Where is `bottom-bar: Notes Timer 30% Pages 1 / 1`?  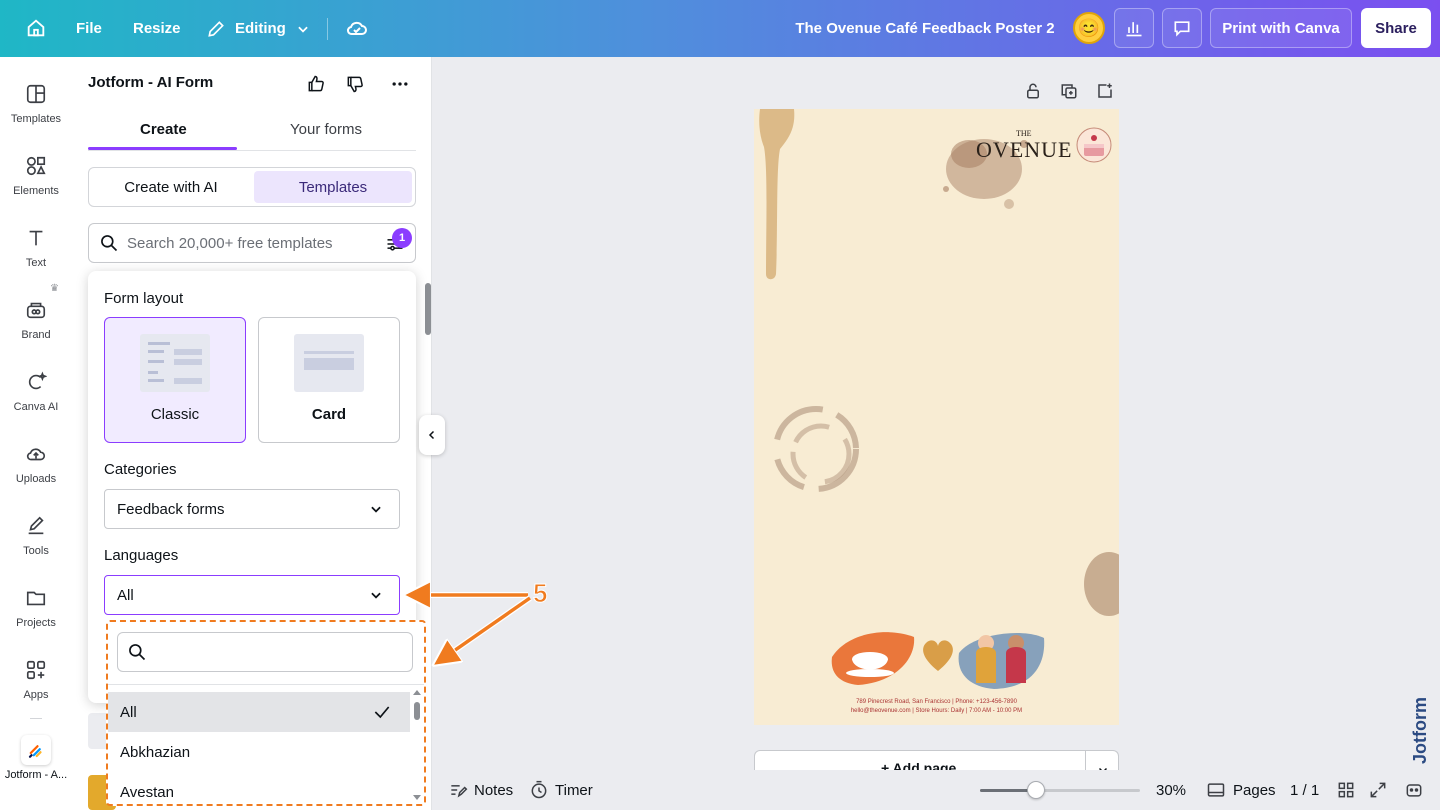 bottom-bar: Notes Timer 30% Pages 1 / 1 is located at coordinates (936, 790).